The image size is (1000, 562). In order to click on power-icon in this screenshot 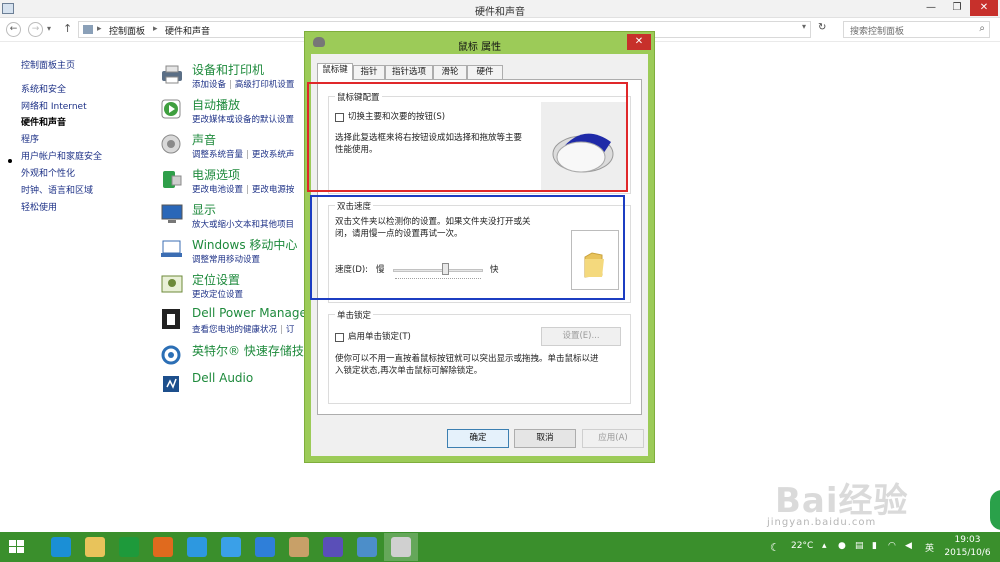, I will do `click(172, 179)`.